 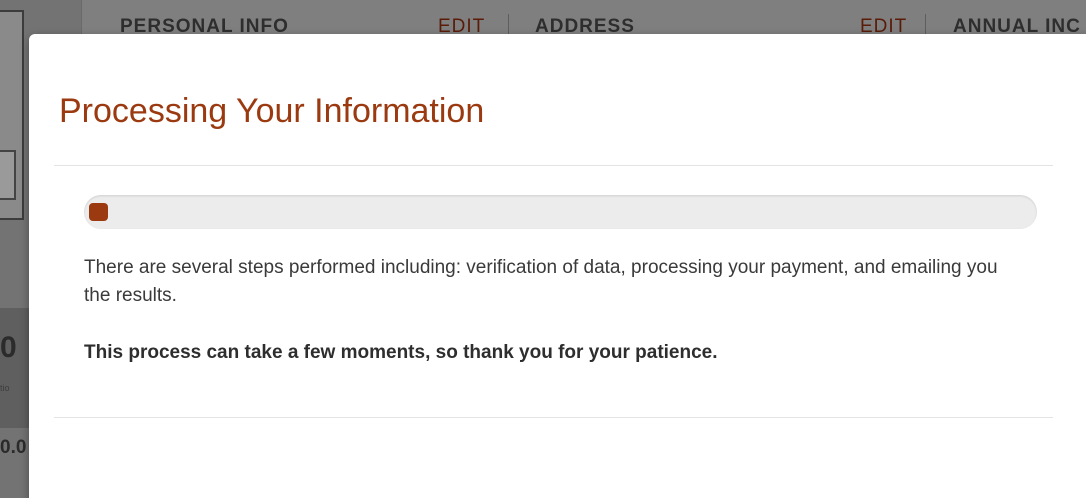 I want to click on background-money-fragment: 0.0, so click(x=13, y=447).